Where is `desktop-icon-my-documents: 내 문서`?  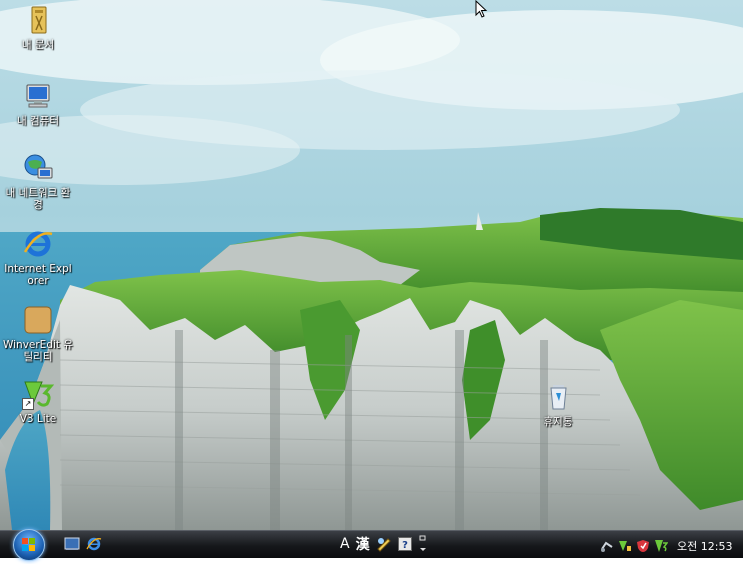
desktop-icon-my-documents: 내 문서 is located at coordinates (38, 27).